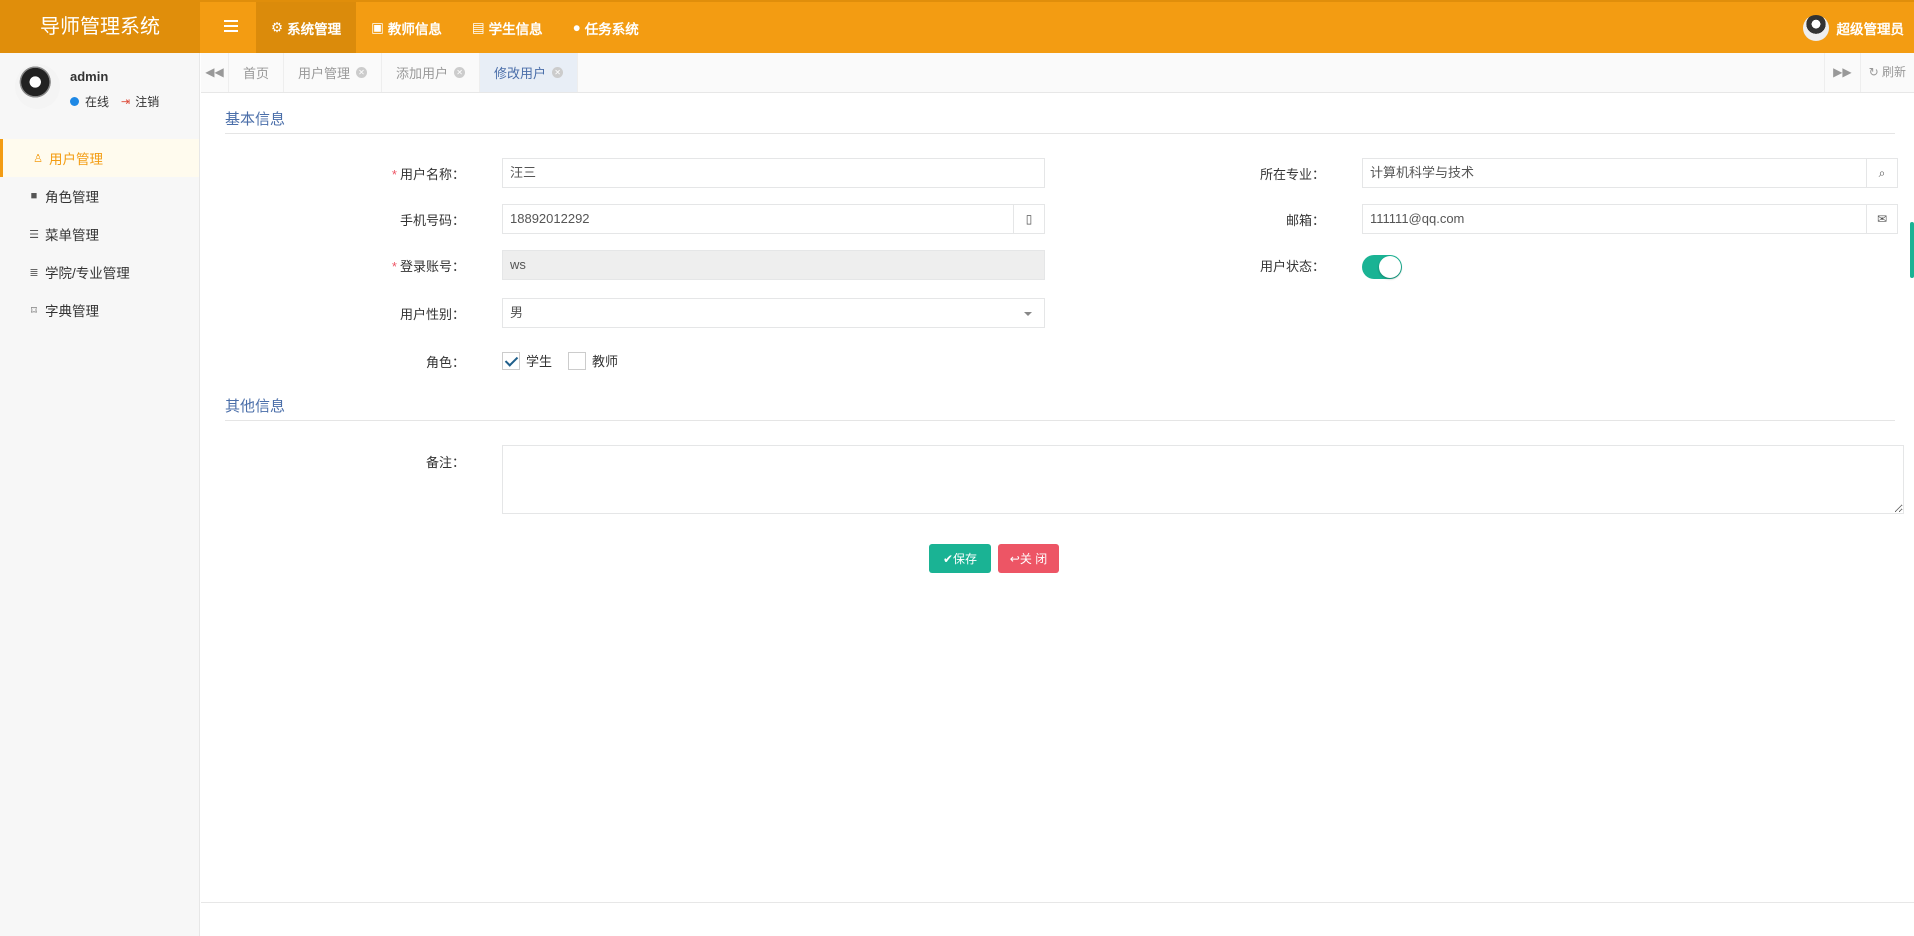  I want to click on sidebar-item-dictionary-management: ⌑ 字典管理, so click(99, 310).